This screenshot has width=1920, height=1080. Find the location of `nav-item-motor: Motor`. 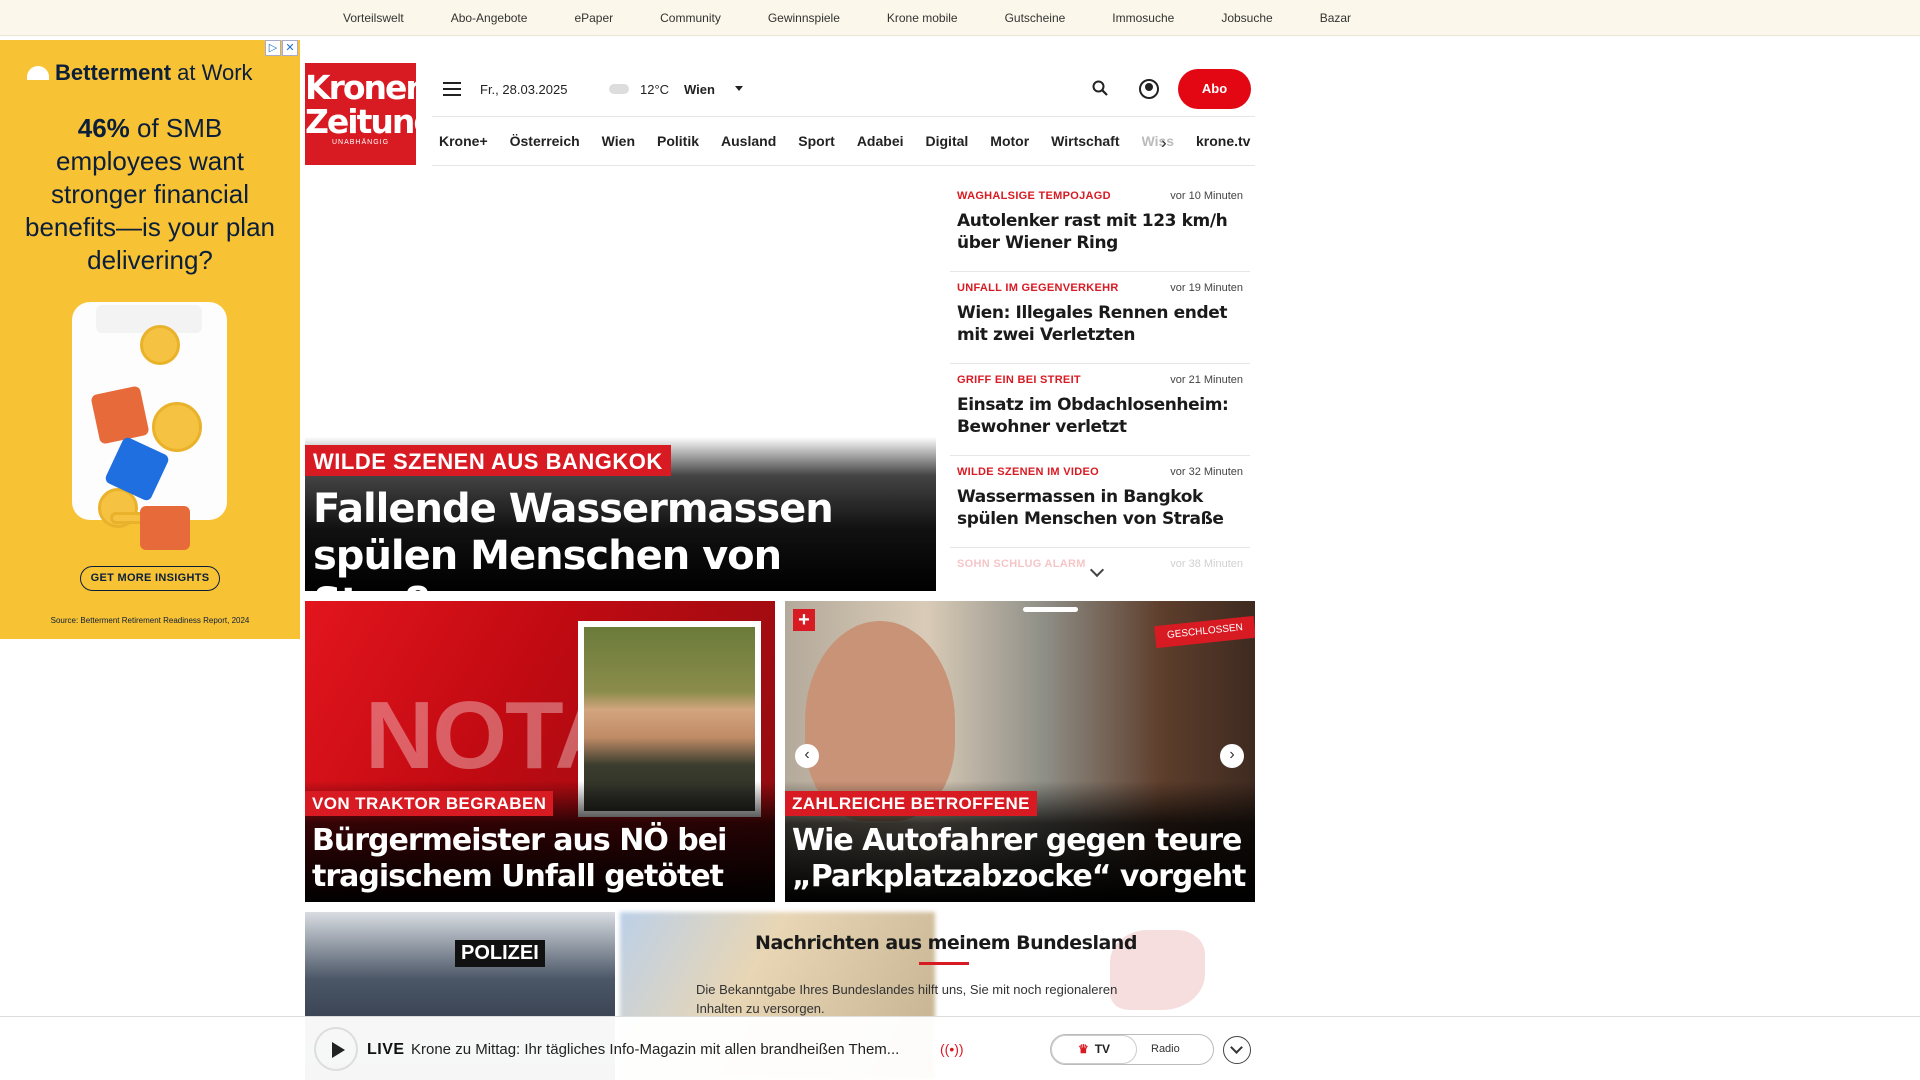

nav-item-motor: Motor is located at coordinates (1009, 141).